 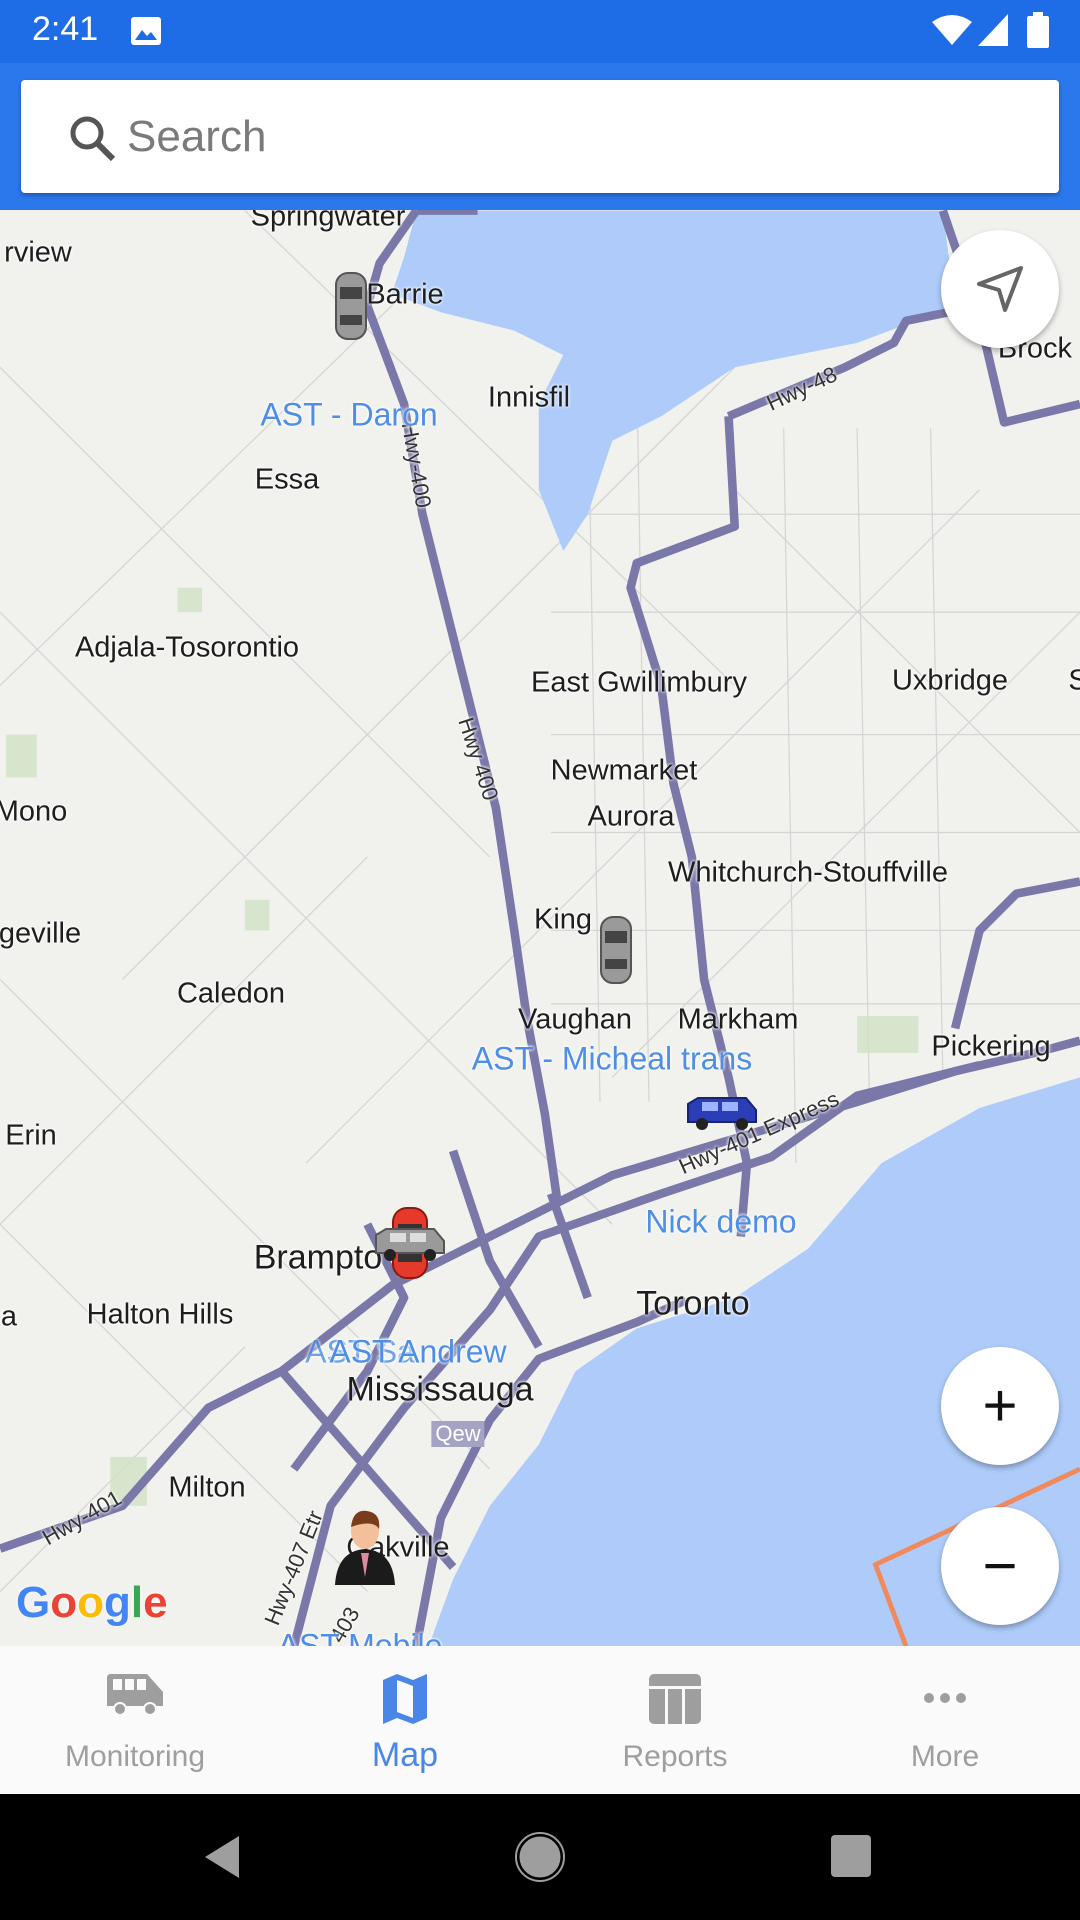 What do you see at coordinates (720, 1222) in the screenshot?
I see `vehicle-label: Nick demo` at bounding box center [720, 1222].